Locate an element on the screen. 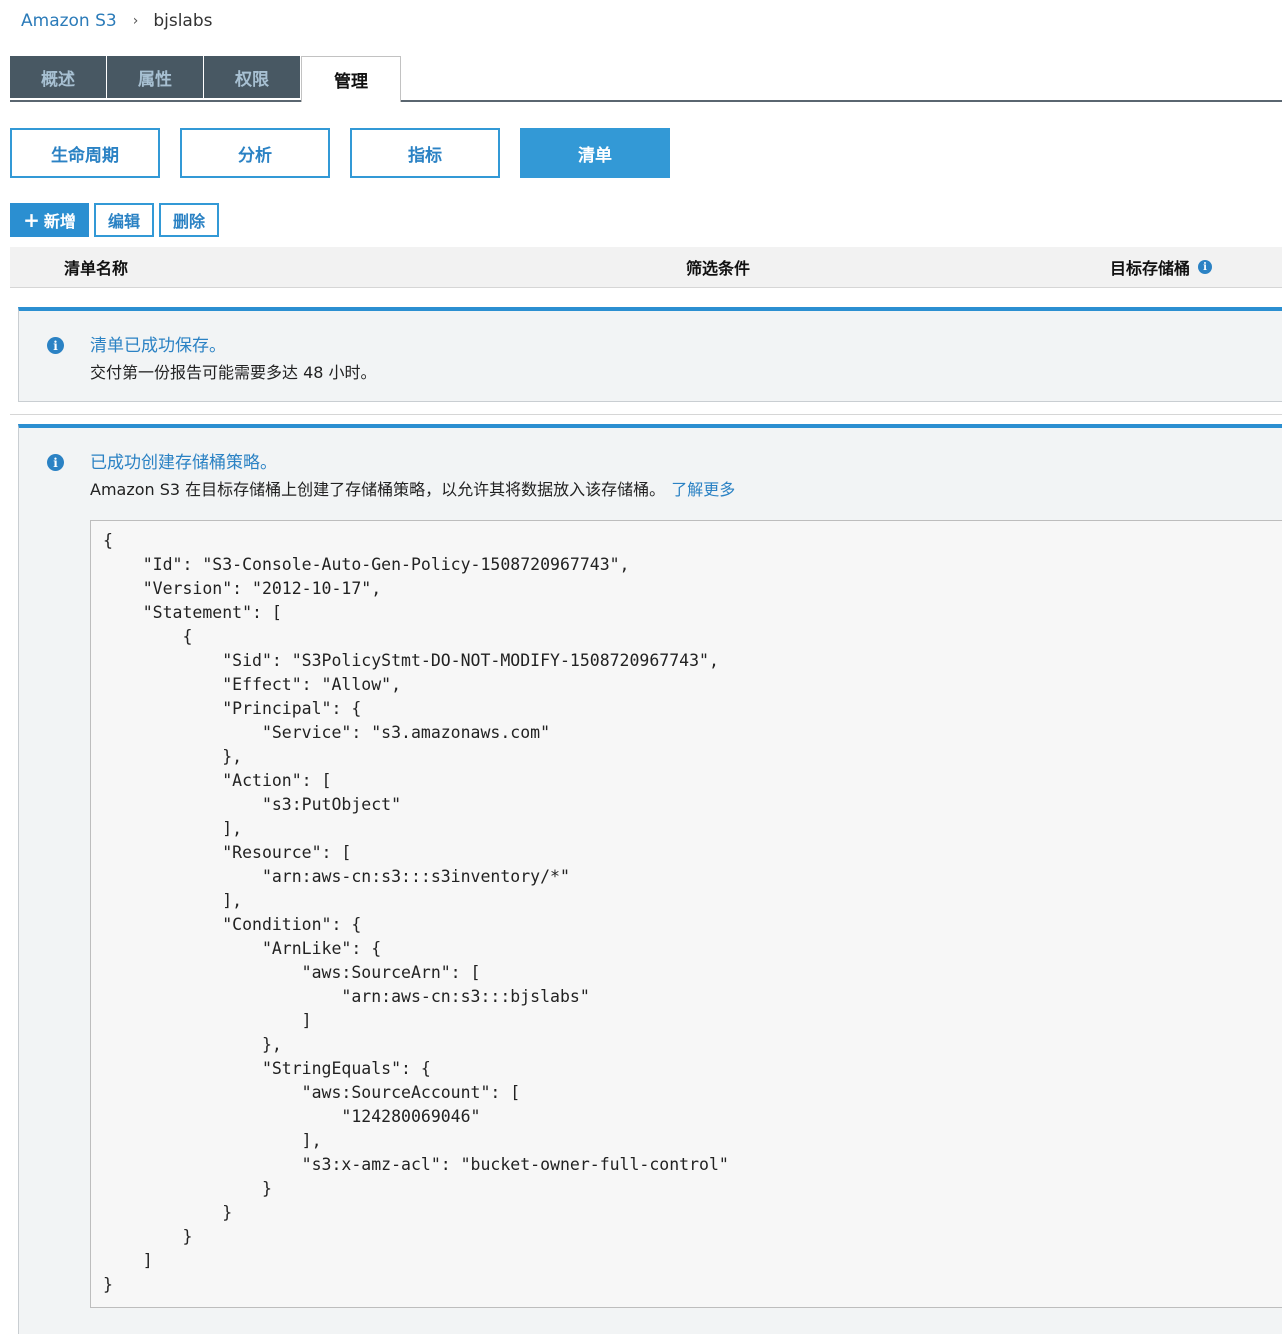 This screenshot has width=1282, height=1334. subtab-lifecycle: 生命周期 is located at coordinates (85, 153).